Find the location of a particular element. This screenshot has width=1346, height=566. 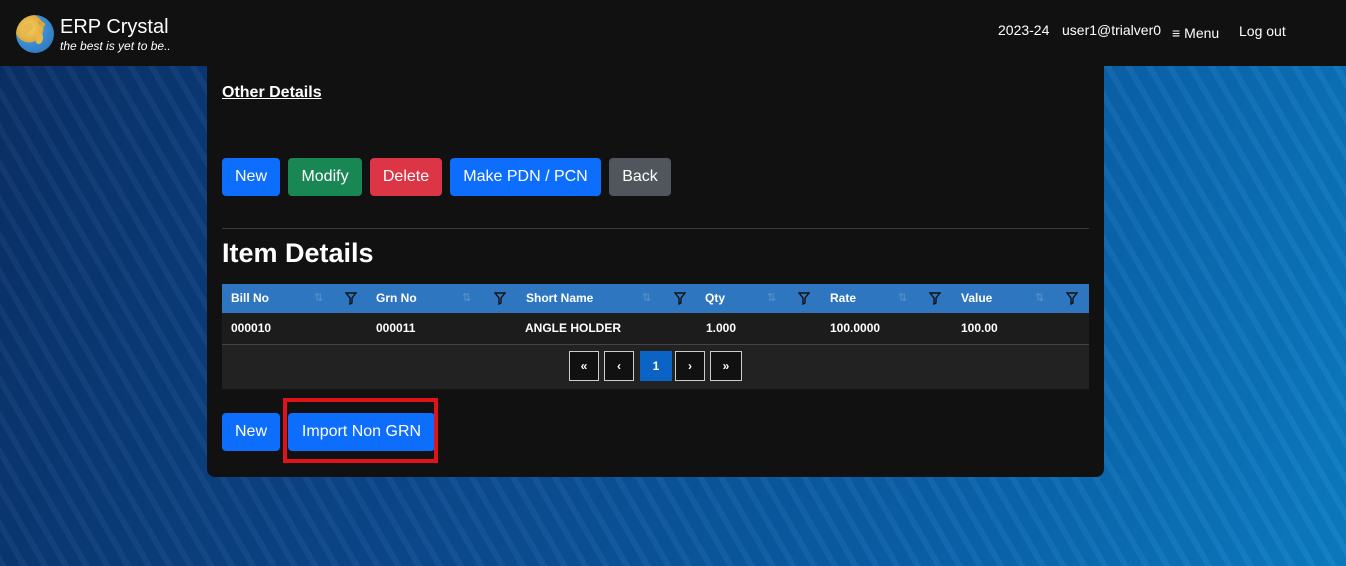

last-page-button: » is located at coordinates (726, 366).